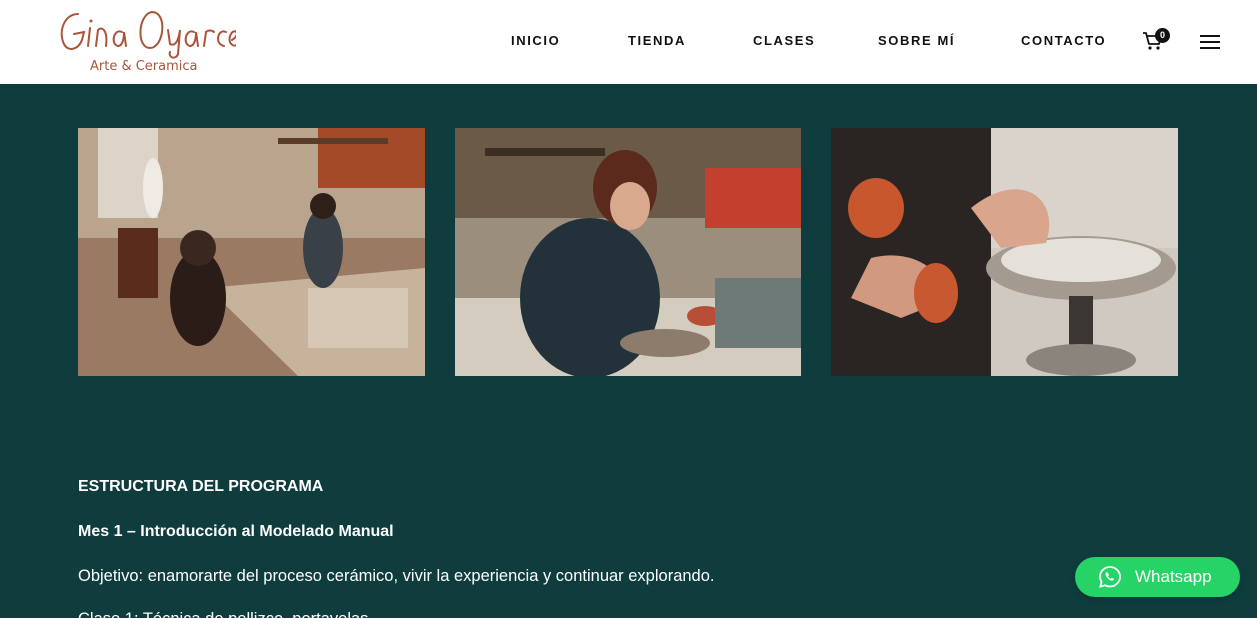 The width and height of the screenshot is (1257, 618). I want to click on nav-item-inicio: INICIO, so click(535, 40).